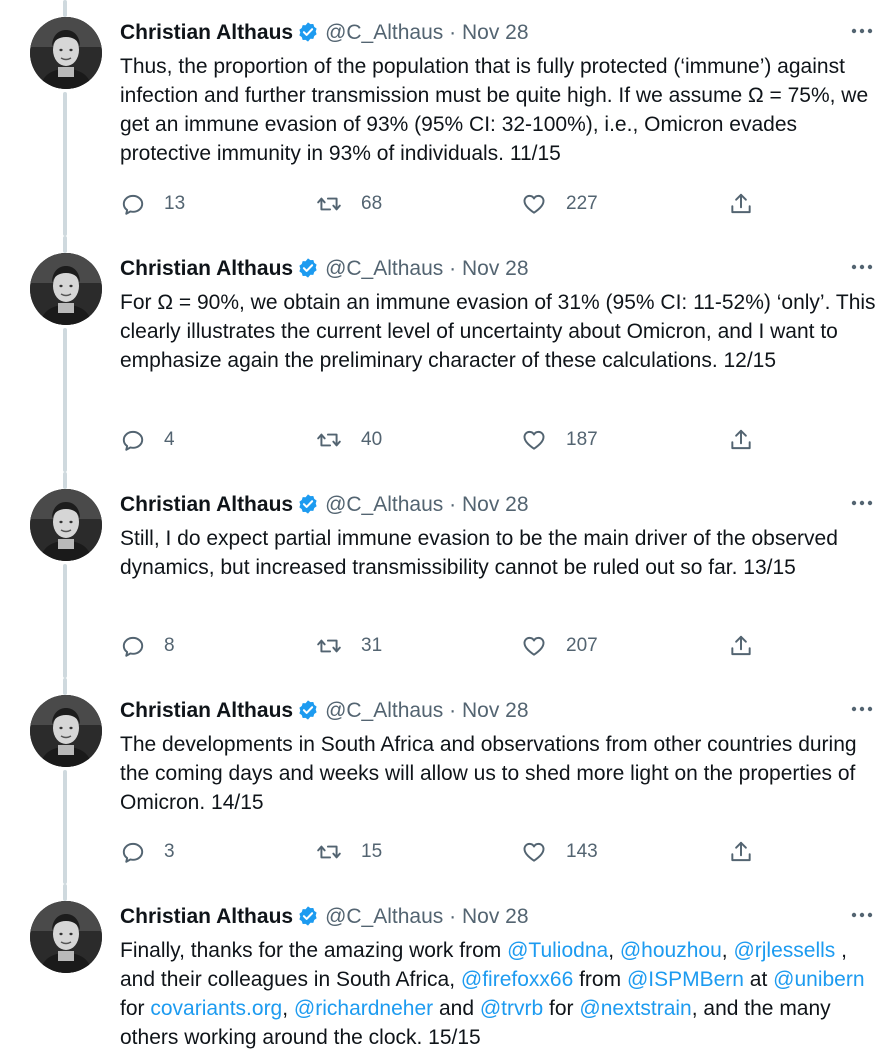 The height and width of the screenshot is (1061, 891). What do you see at coordinates (559, 646) in the screenshot?
I see `like-button: 207` at bounding box center [559, 646].